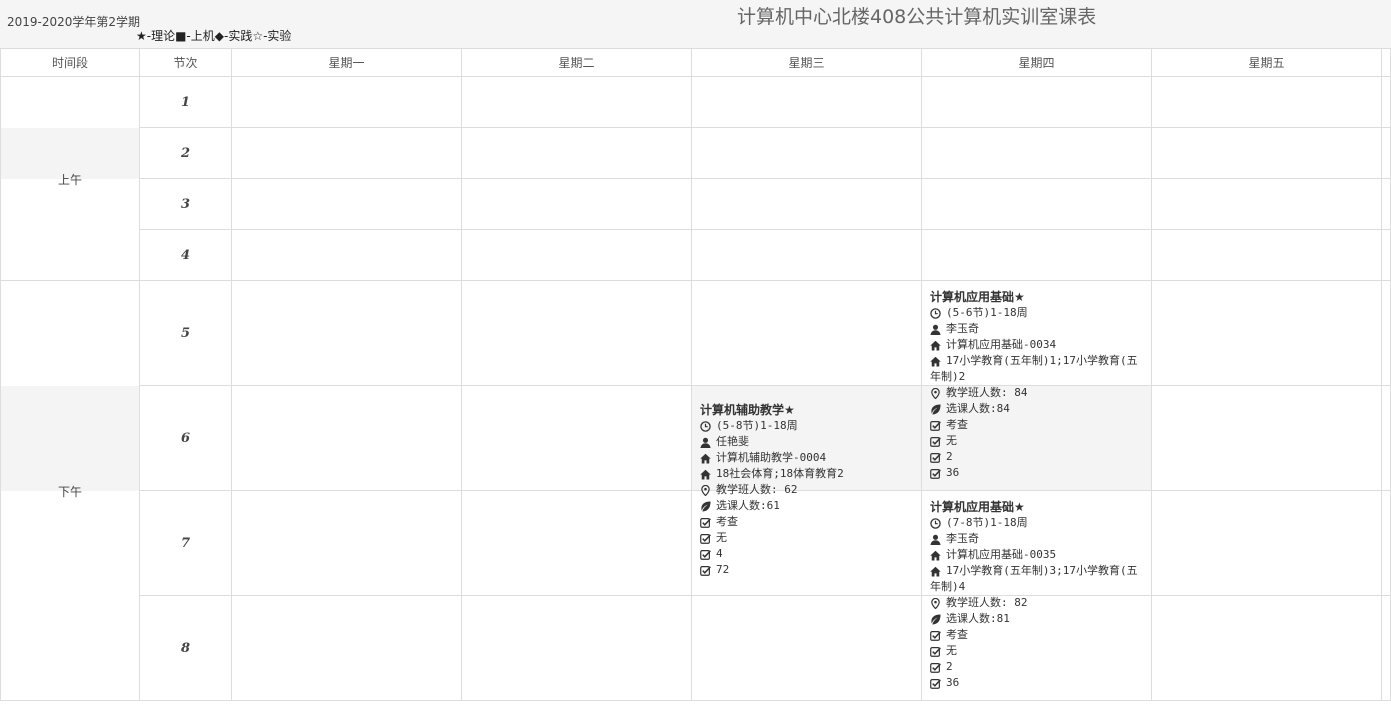  I want to click on col-day-thu: 星期四, so click(1036, 62).